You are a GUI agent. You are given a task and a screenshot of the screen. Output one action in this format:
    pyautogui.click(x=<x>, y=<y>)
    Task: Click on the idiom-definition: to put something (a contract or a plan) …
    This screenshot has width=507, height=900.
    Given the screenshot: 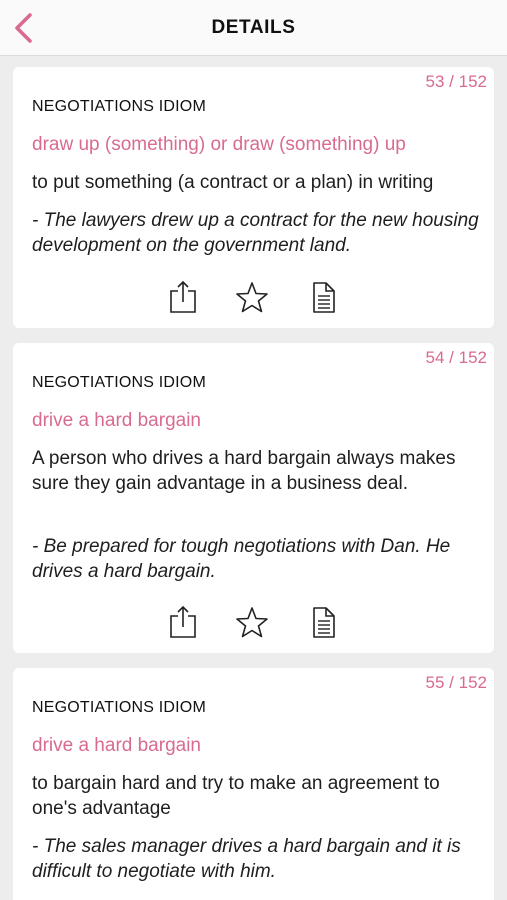 What is the action you would take?
    pyautogui.click(x=233, y=182)
    